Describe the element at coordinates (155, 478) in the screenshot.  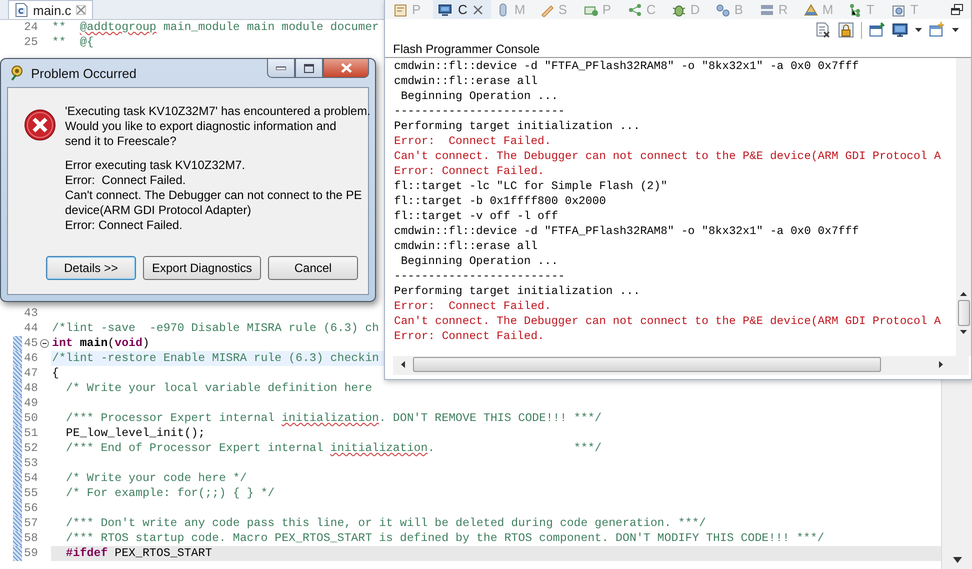
I see `code-line: /* Write your code here */` at that location.